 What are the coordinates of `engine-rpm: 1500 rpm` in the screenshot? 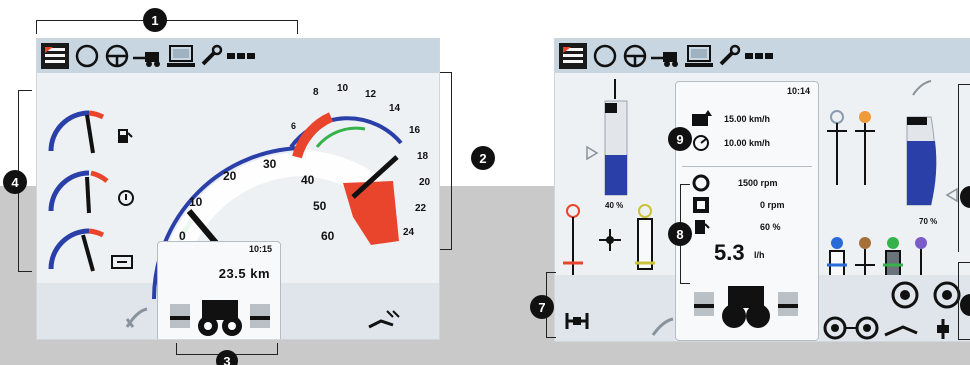 It's located at (758, 183).